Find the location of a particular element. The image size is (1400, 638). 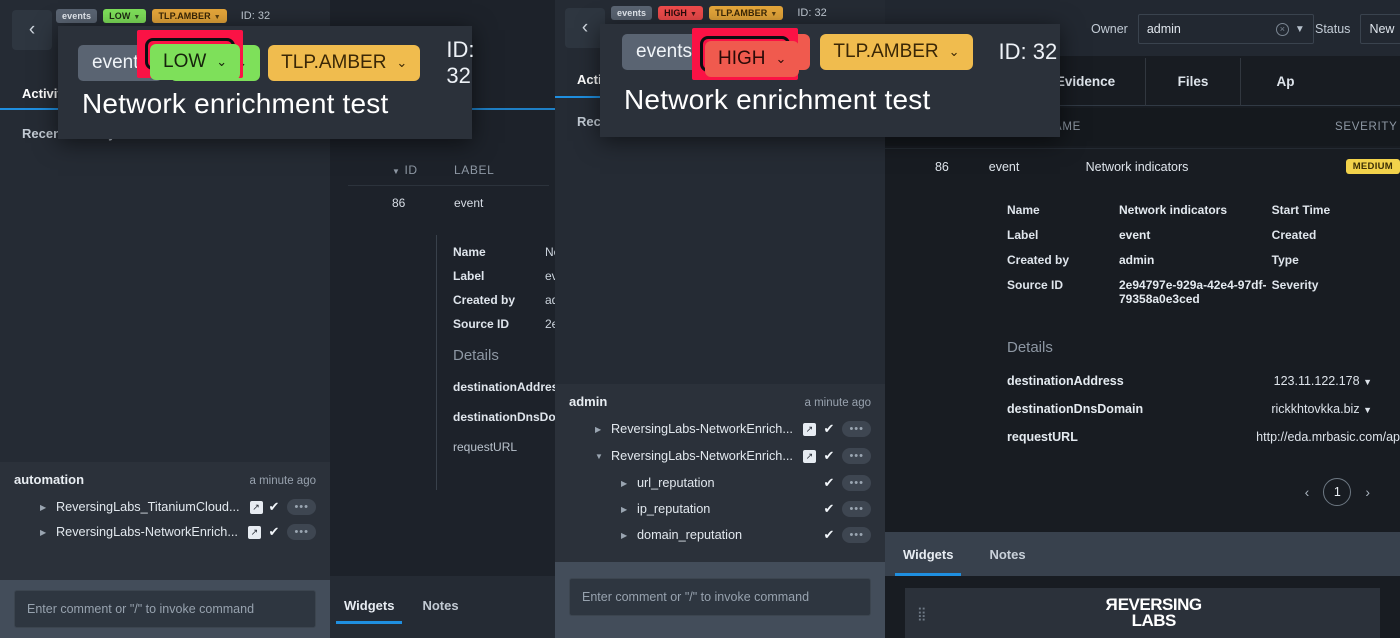

magnified-incident-title: Network enrichment test is located at coordinates (777, 99).